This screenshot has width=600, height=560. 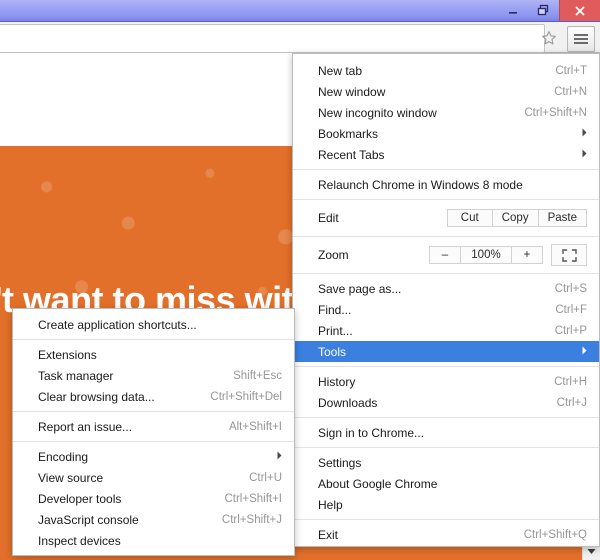 I want to click on copy-button: Copy, so click(x=514, y=218).